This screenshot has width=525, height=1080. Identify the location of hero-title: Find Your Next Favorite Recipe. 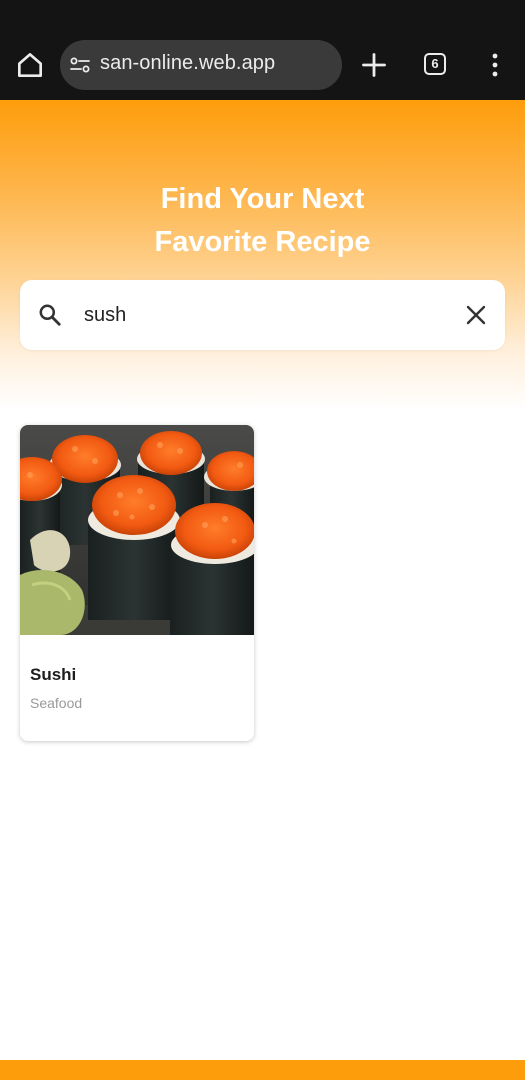
(262, 221).